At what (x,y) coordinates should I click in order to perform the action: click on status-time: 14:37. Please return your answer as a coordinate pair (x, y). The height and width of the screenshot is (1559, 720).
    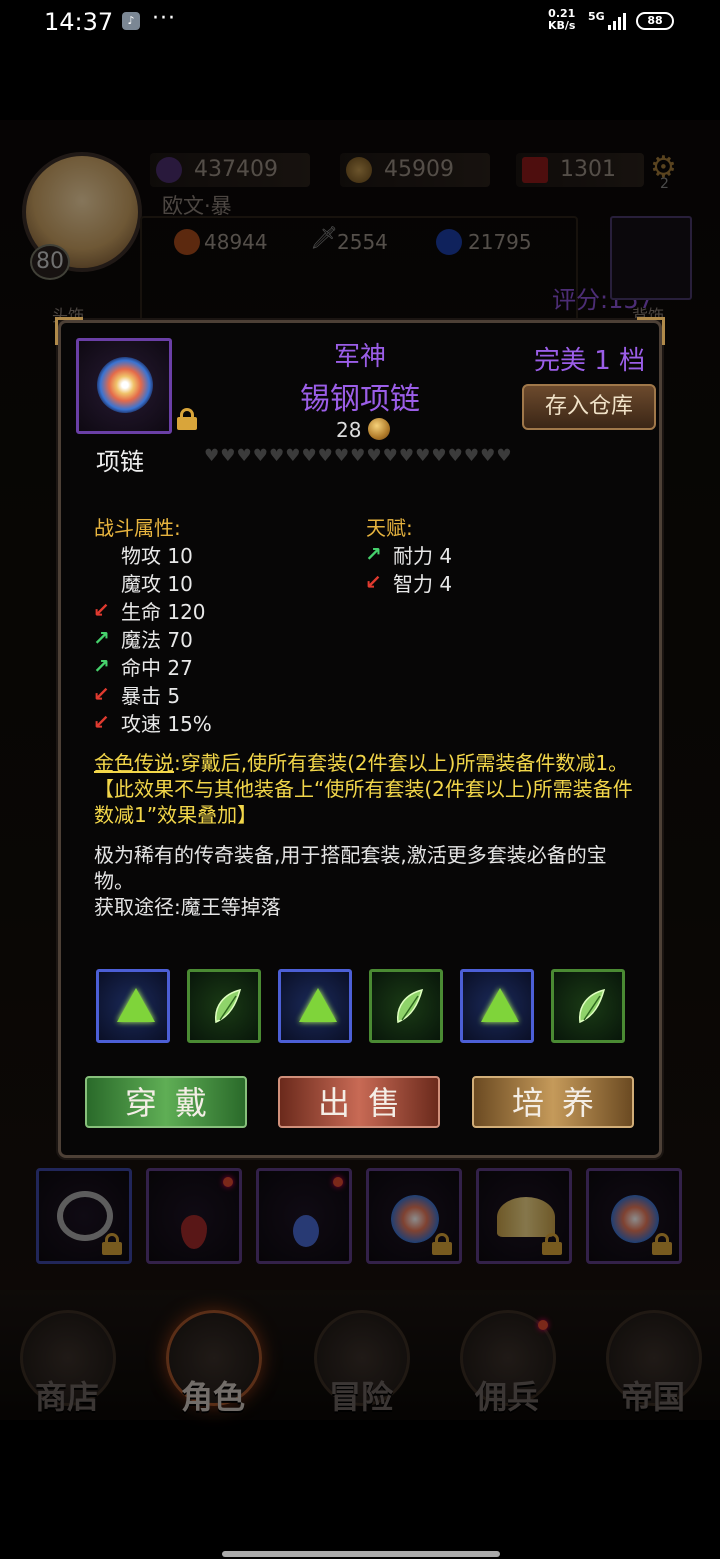
    Looking at the image, I should click on (79, 22).